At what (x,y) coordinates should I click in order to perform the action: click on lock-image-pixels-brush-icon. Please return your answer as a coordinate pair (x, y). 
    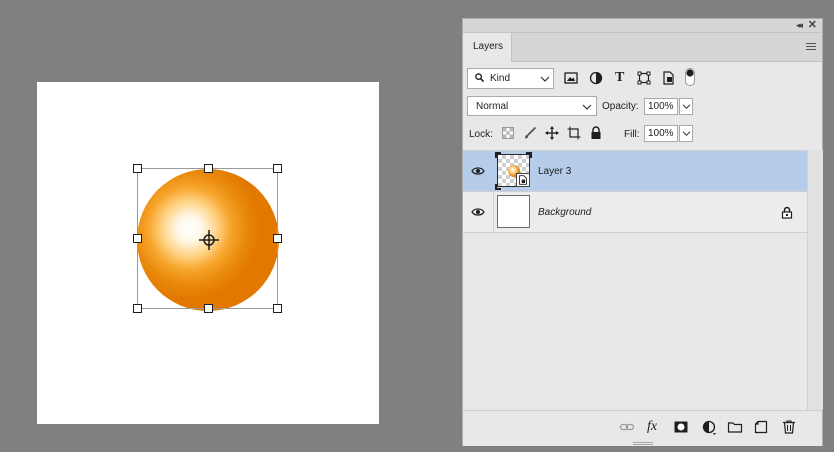
    Looking at the image, I should click on (530, 133).